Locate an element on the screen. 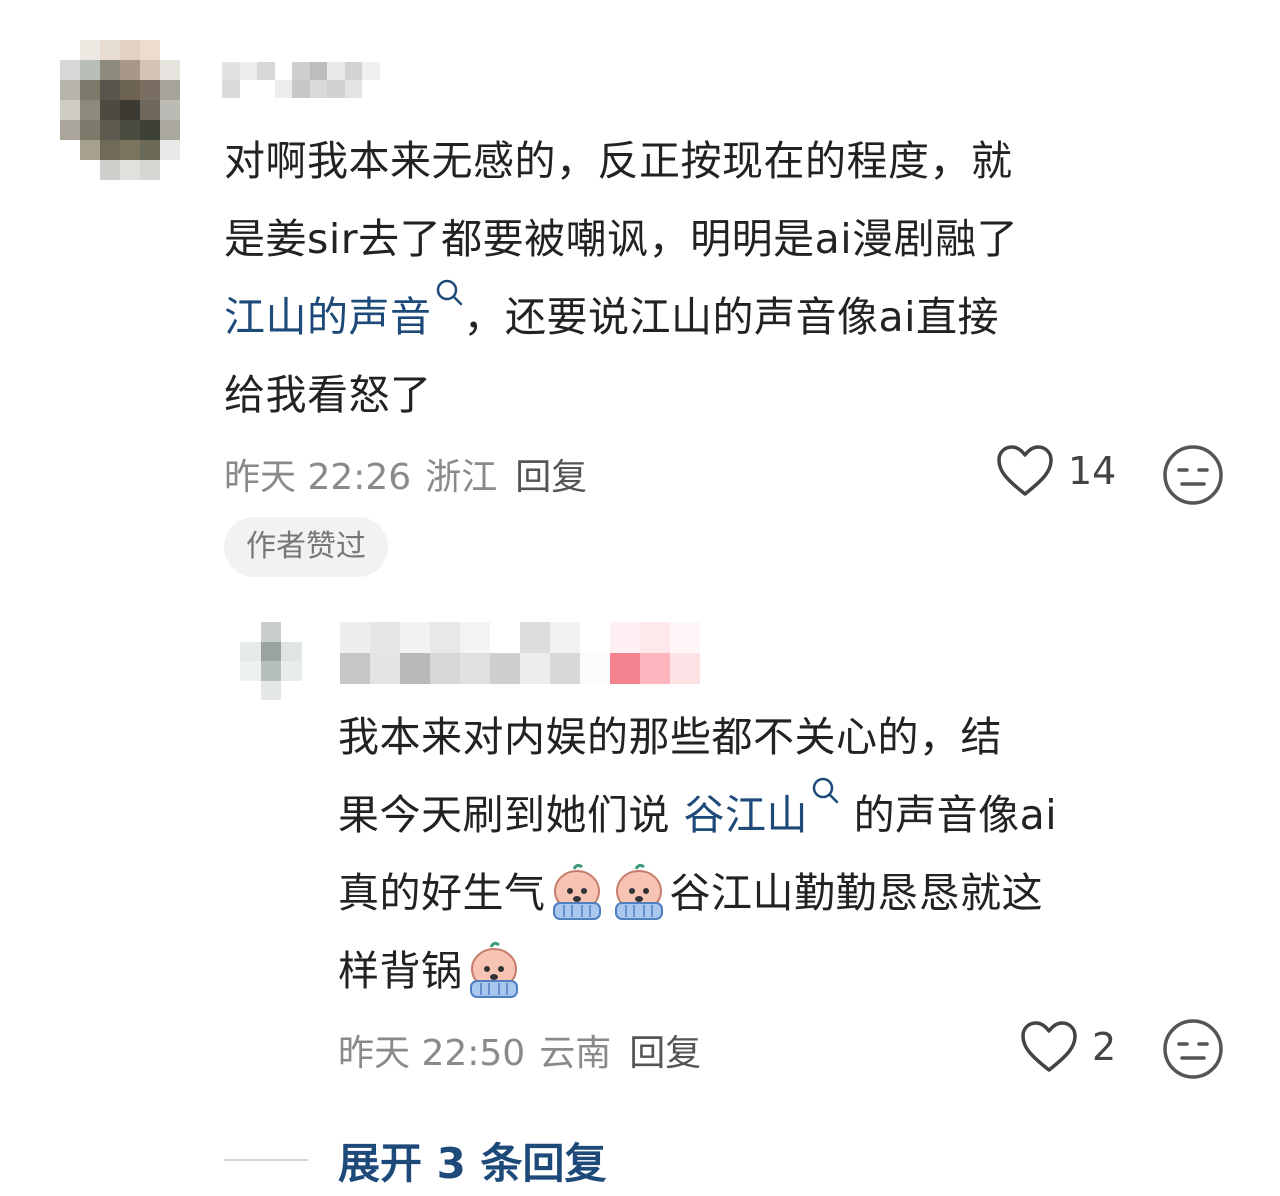 The image size is (1280, 1196). expand-replies-button: 展开 3 条回复 is located at coordinates (472, 1160).